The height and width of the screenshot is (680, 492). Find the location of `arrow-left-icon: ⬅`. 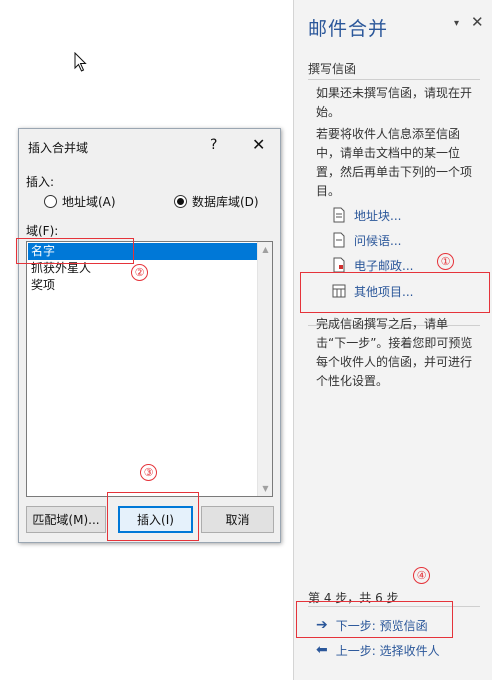

arrow-left-icon: ⬅ is located at coordinates (322, 650).